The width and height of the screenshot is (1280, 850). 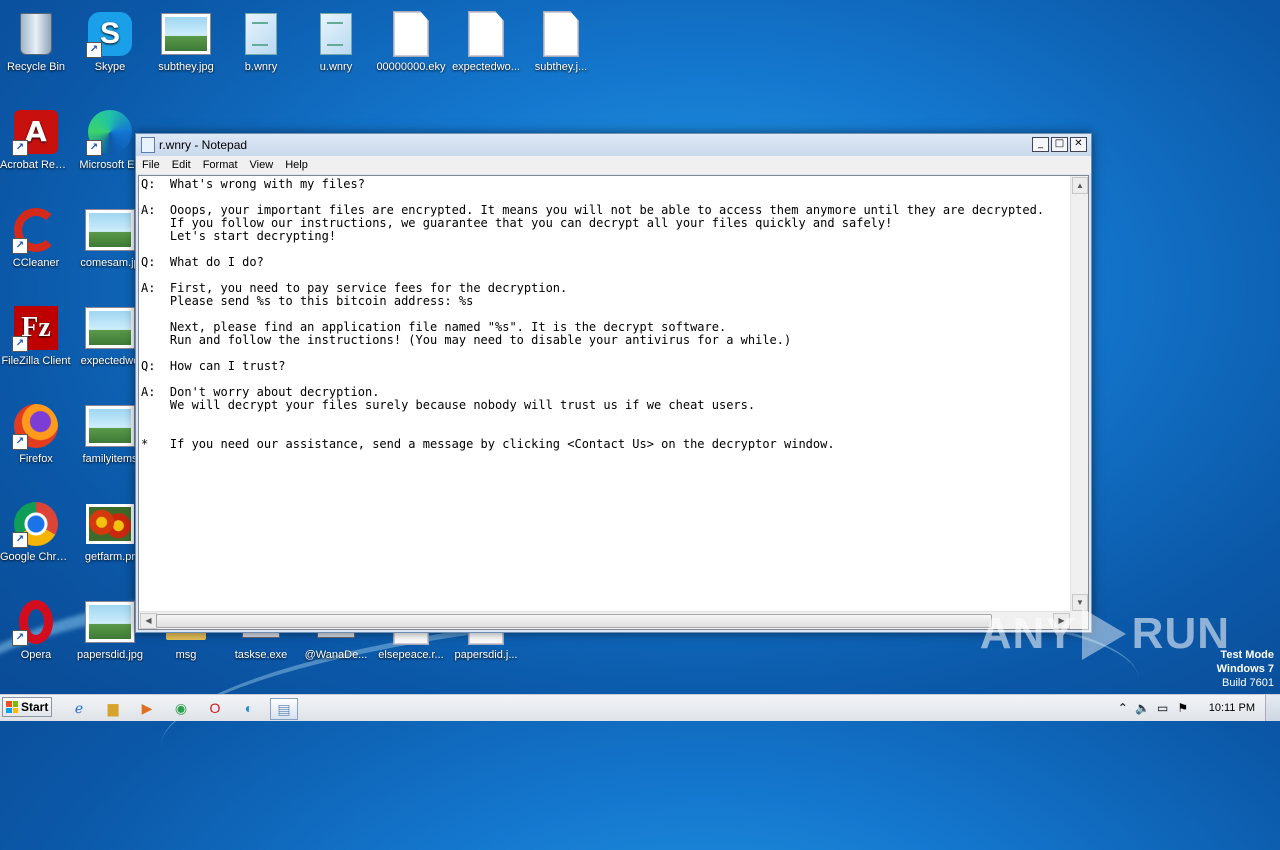 I want to click on test-mode-line2: Windows 7, so click(x=1245, y=669).